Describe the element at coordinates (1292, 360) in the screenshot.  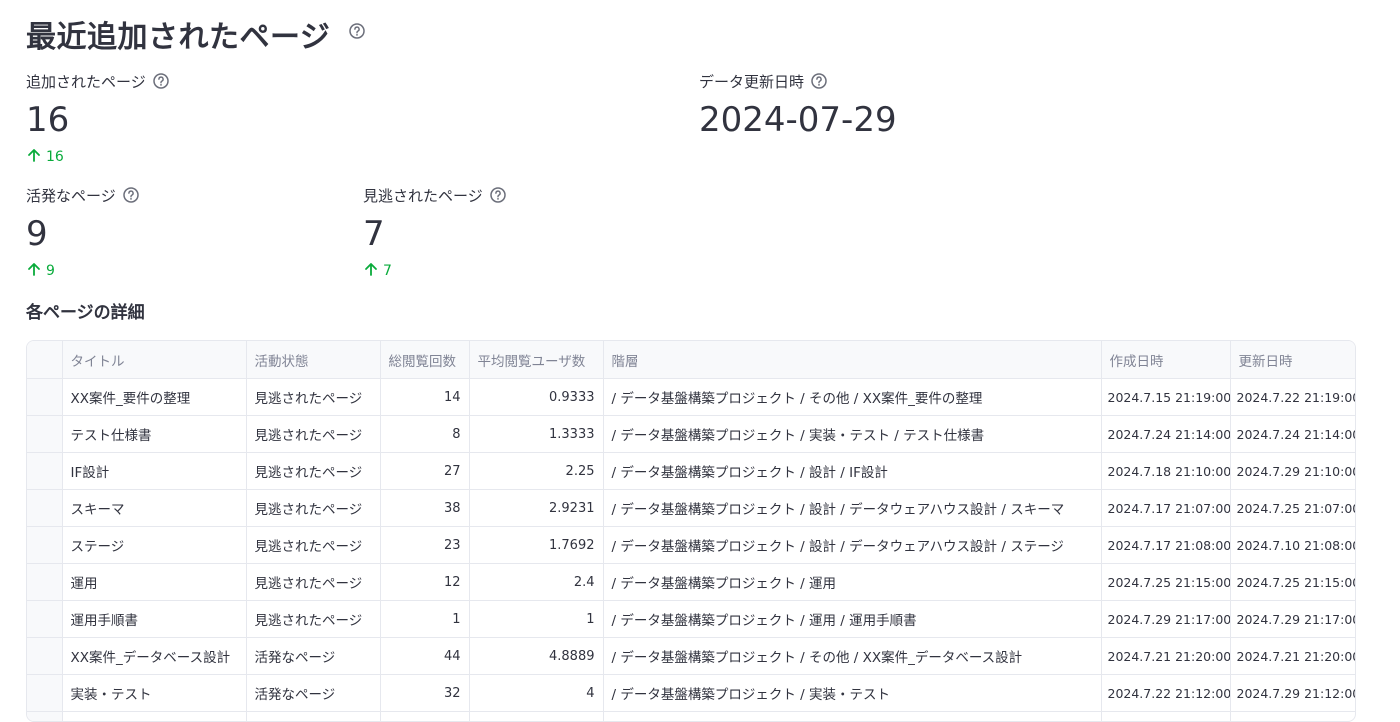
I see `column-header-updated: 更新日時` at that location.